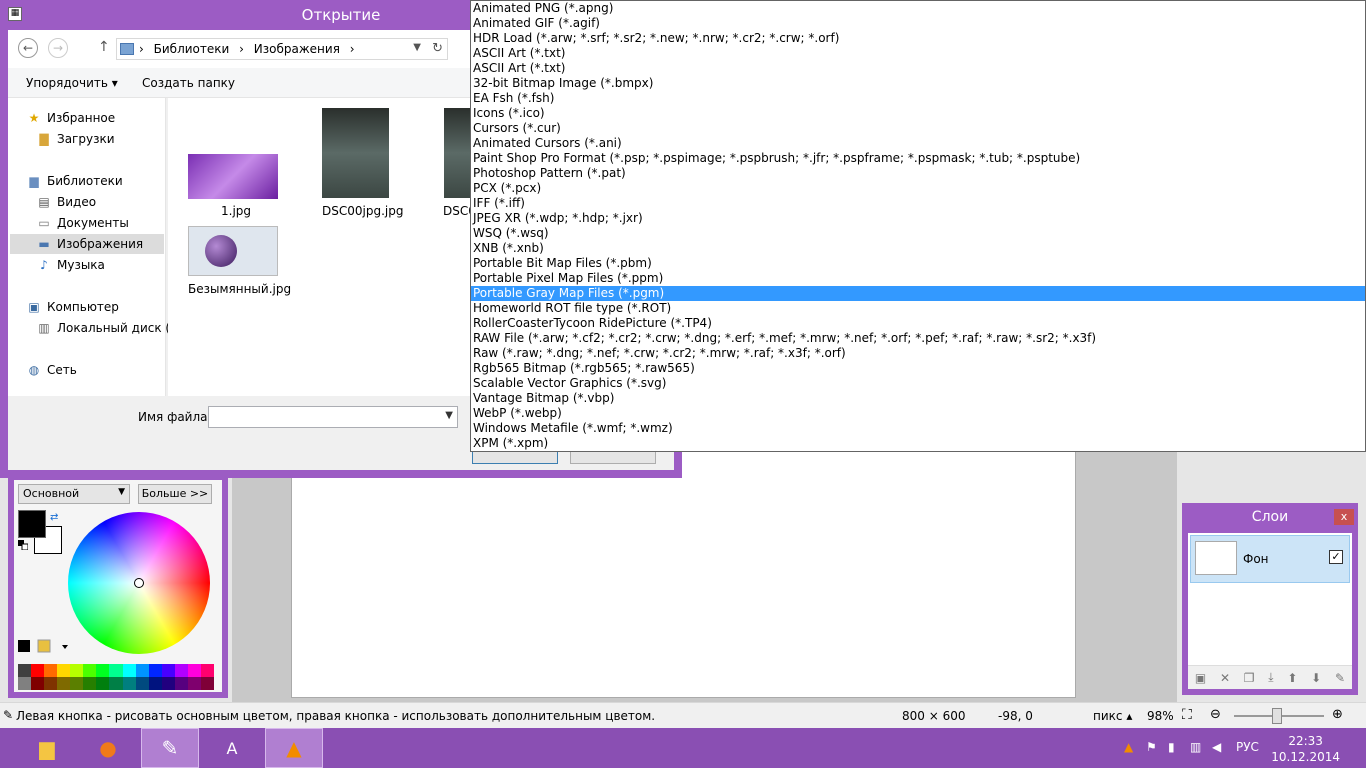 The width and height of the screenshot is (1366, 768). What do you see at coordinates (1225, 678) in the screenshot?
I see `delete-layer-icon: ✕` at bounding box center [1225, 678].